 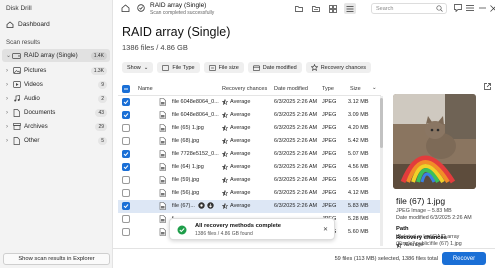 I want to click on column-header-type: Type, so click(x=328, y=89).